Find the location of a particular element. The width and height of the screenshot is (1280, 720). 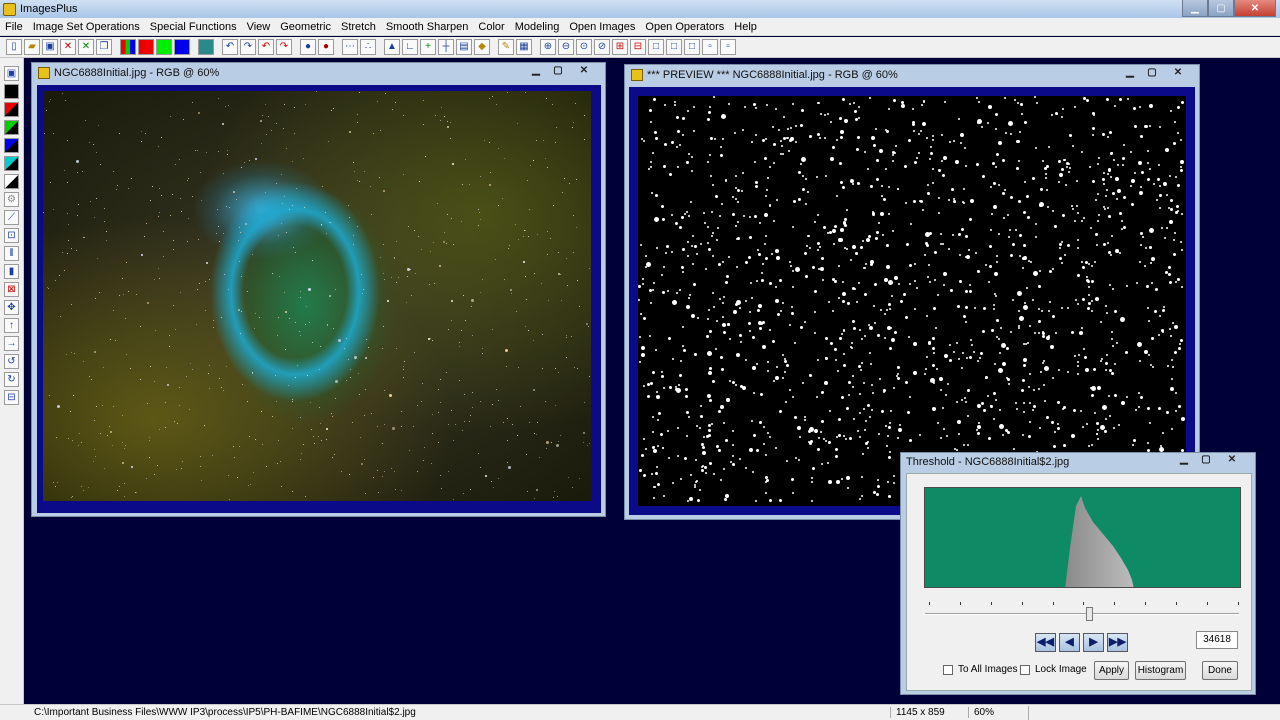

close-green-icon: ✕ is located at coordinates (86, 47).